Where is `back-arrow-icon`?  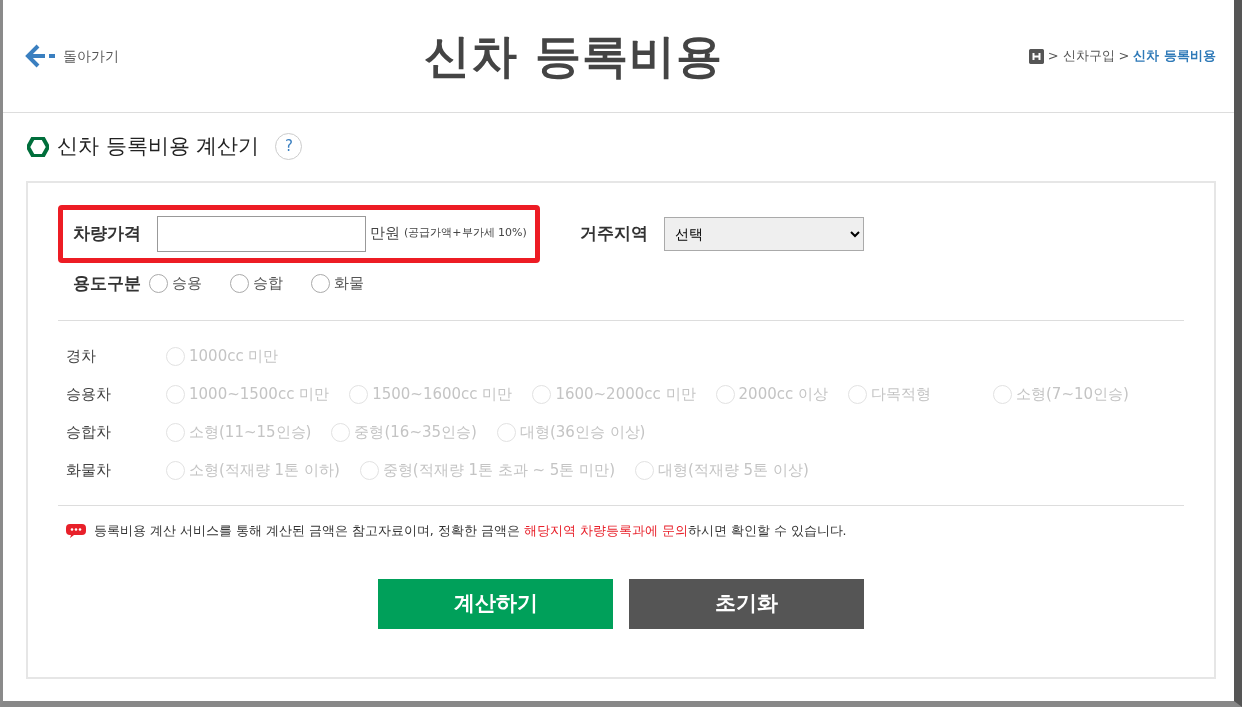
back-arrow-icon is located at coordinates (40, 56).